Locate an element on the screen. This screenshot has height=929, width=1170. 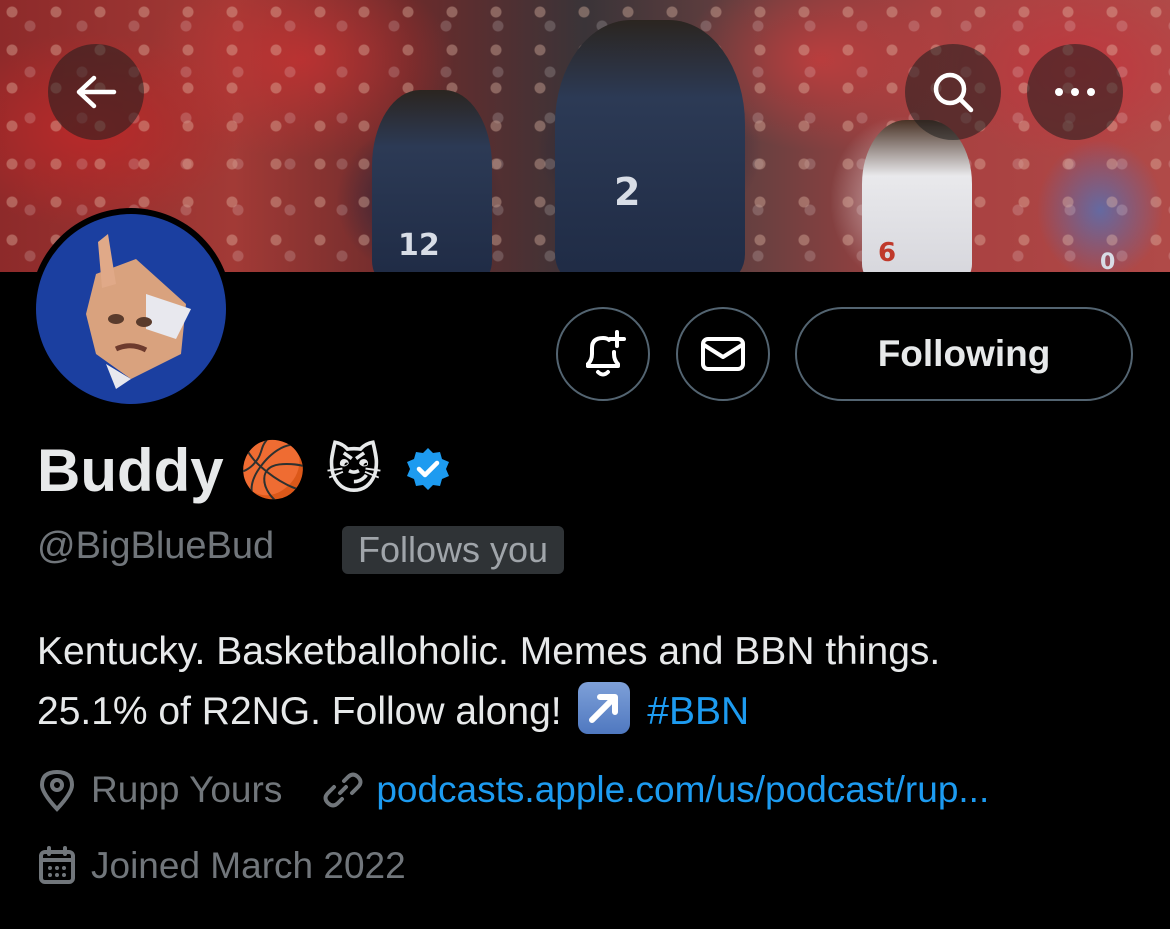
avatar-image is located at coordinates (131, 309).